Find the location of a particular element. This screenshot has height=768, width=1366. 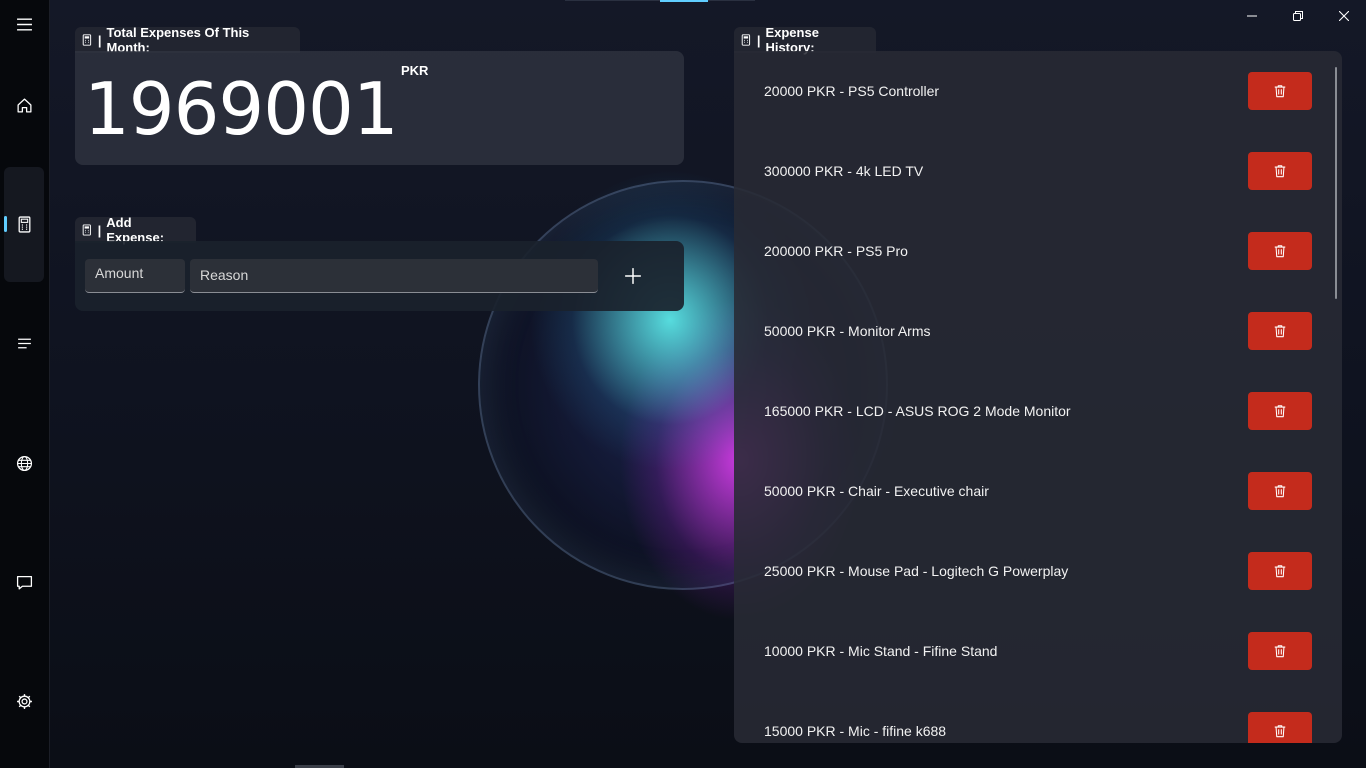

total-expenses-unit: PKR is located at coordinates (415, 70).